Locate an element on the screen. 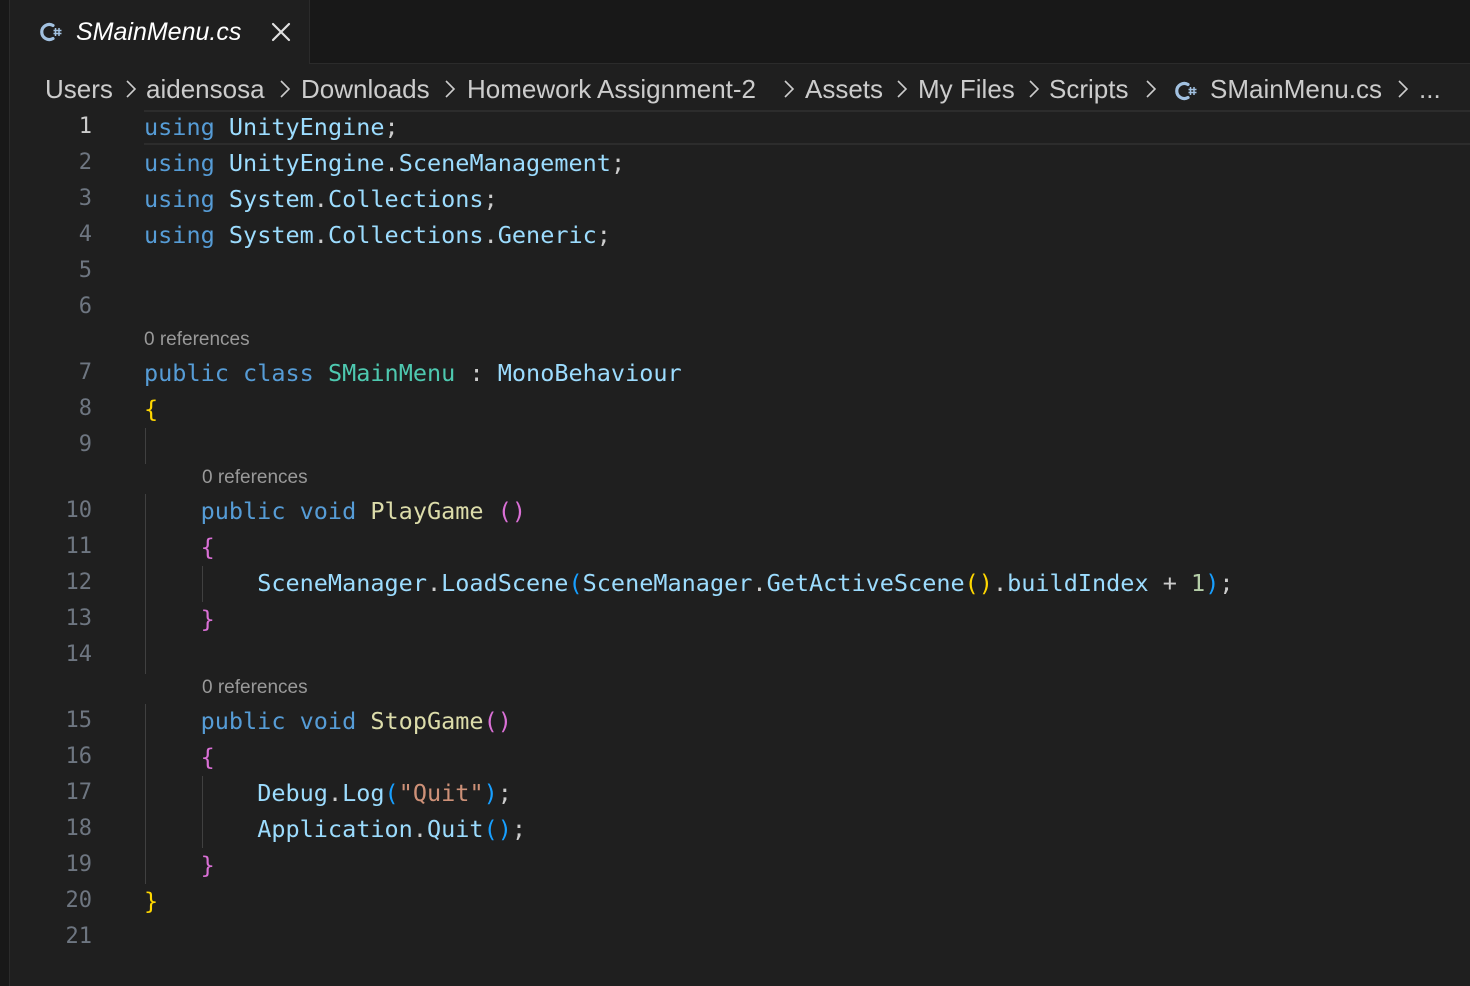 This screenshot has width=1470, height=986. line-number: 13 is located at coordinates (79, 618).